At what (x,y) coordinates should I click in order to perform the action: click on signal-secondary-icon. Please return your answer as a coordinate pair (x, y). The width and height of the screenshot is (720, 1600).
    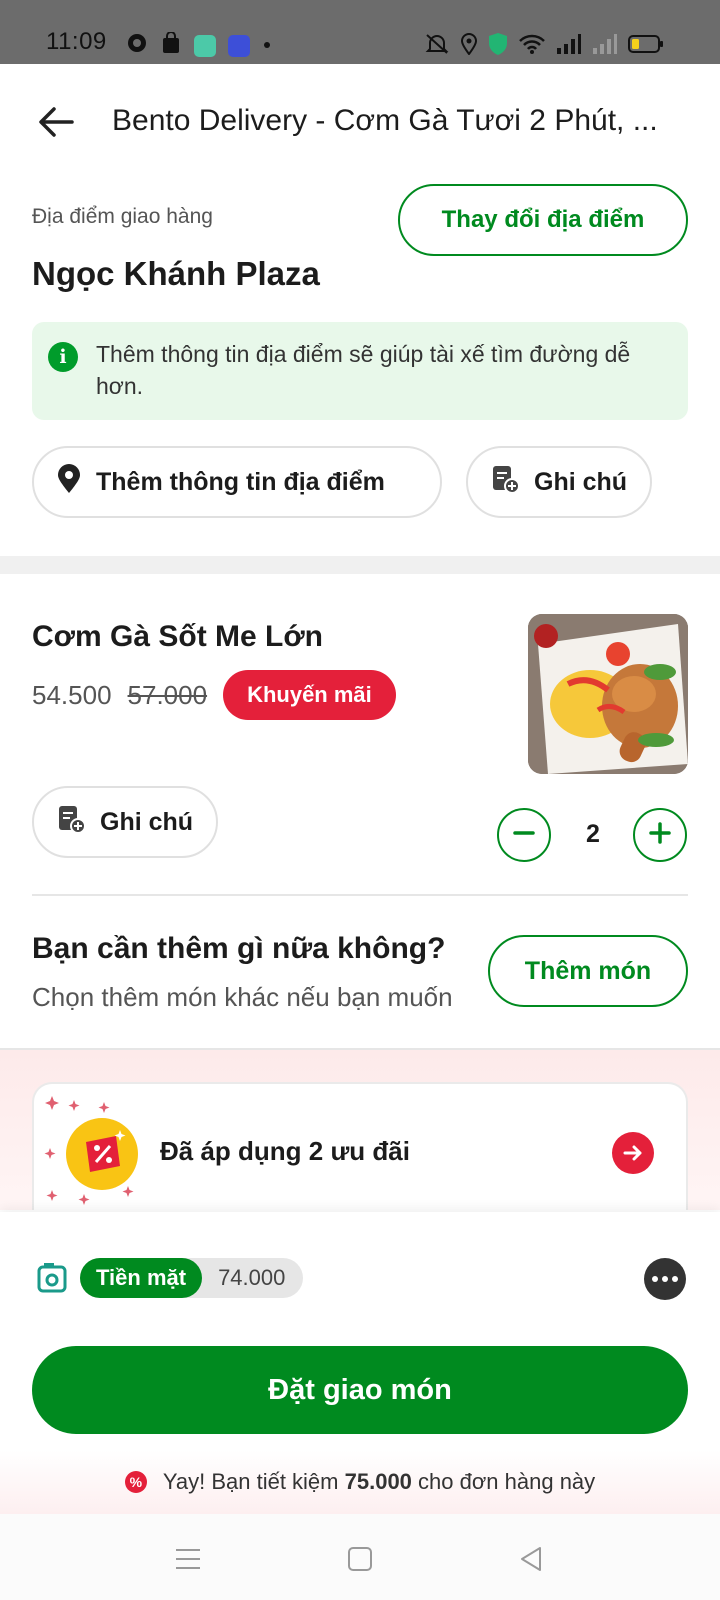
    Looking at the image, I should click on (605, 46).